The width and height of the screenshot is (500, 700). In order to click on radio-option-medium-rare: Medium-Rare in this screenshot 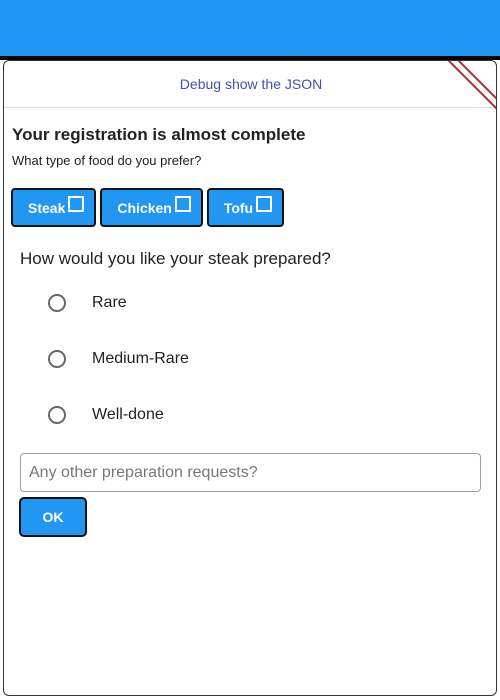, I will do `click(118, 359)`.